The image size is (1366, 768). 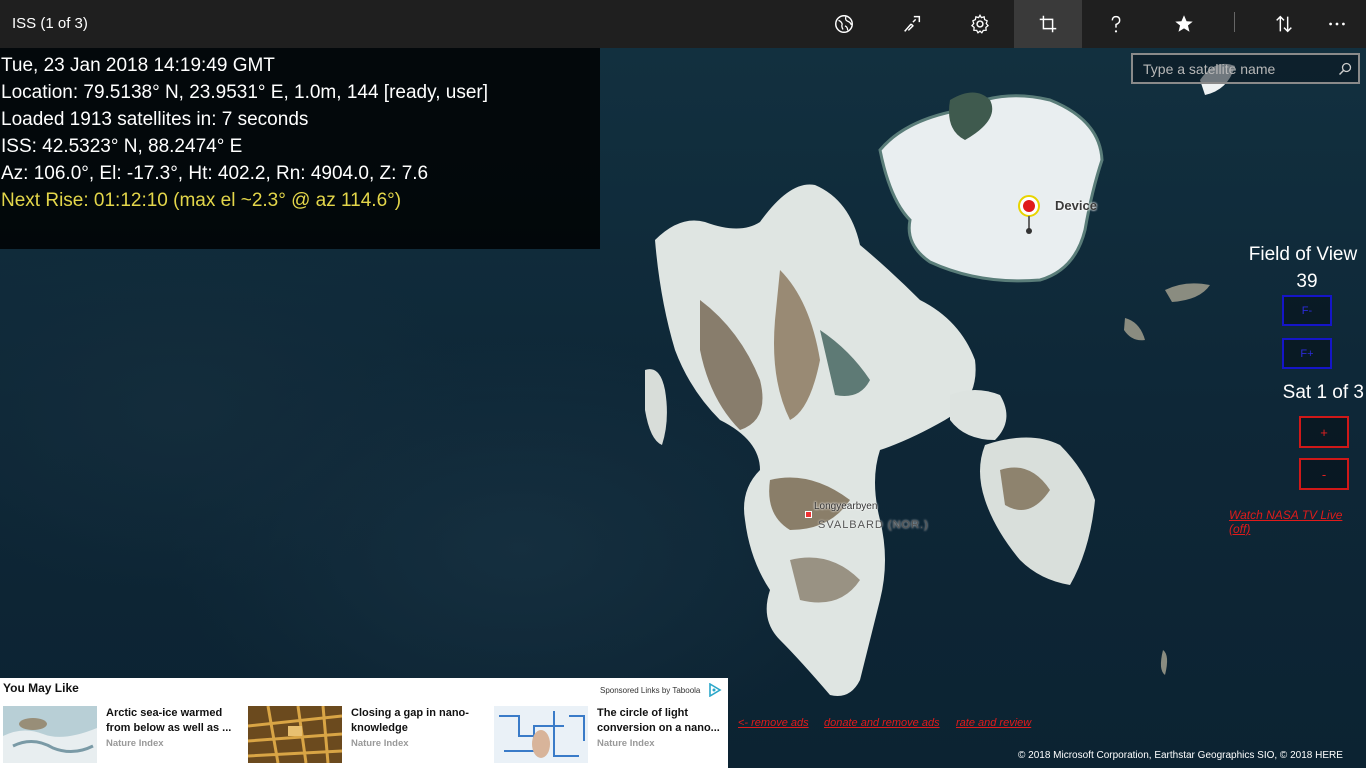 I want to click on track-button, so click(x=912, y=24).